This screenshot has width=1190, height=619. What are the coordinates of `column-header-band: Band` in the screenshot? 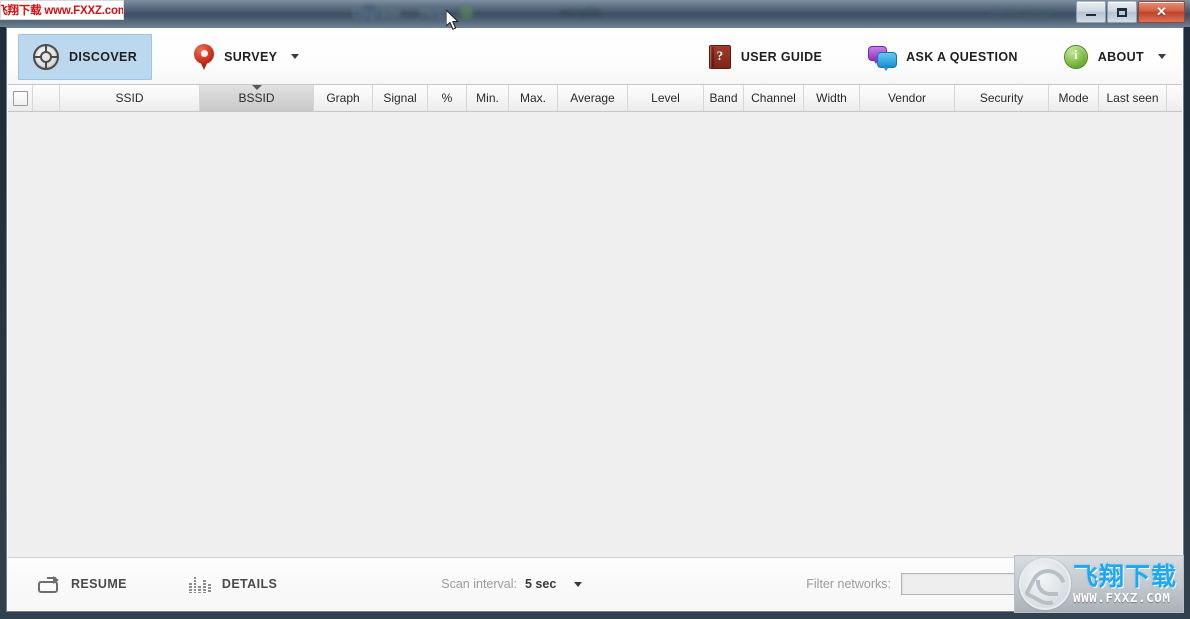 It's located at (724, 98).